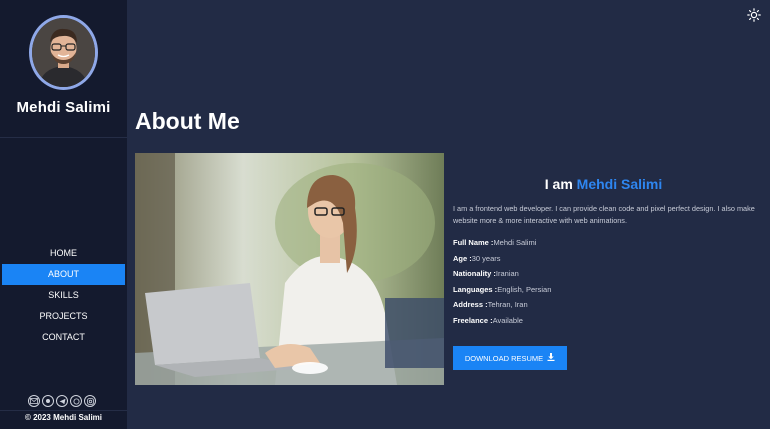 Image resolution: width=770 pixels, height=429 pixels. What do you see at coordinates (187, 121) in the screenshot?
I see `page-title: About Me` at bounding box center [187, 121].